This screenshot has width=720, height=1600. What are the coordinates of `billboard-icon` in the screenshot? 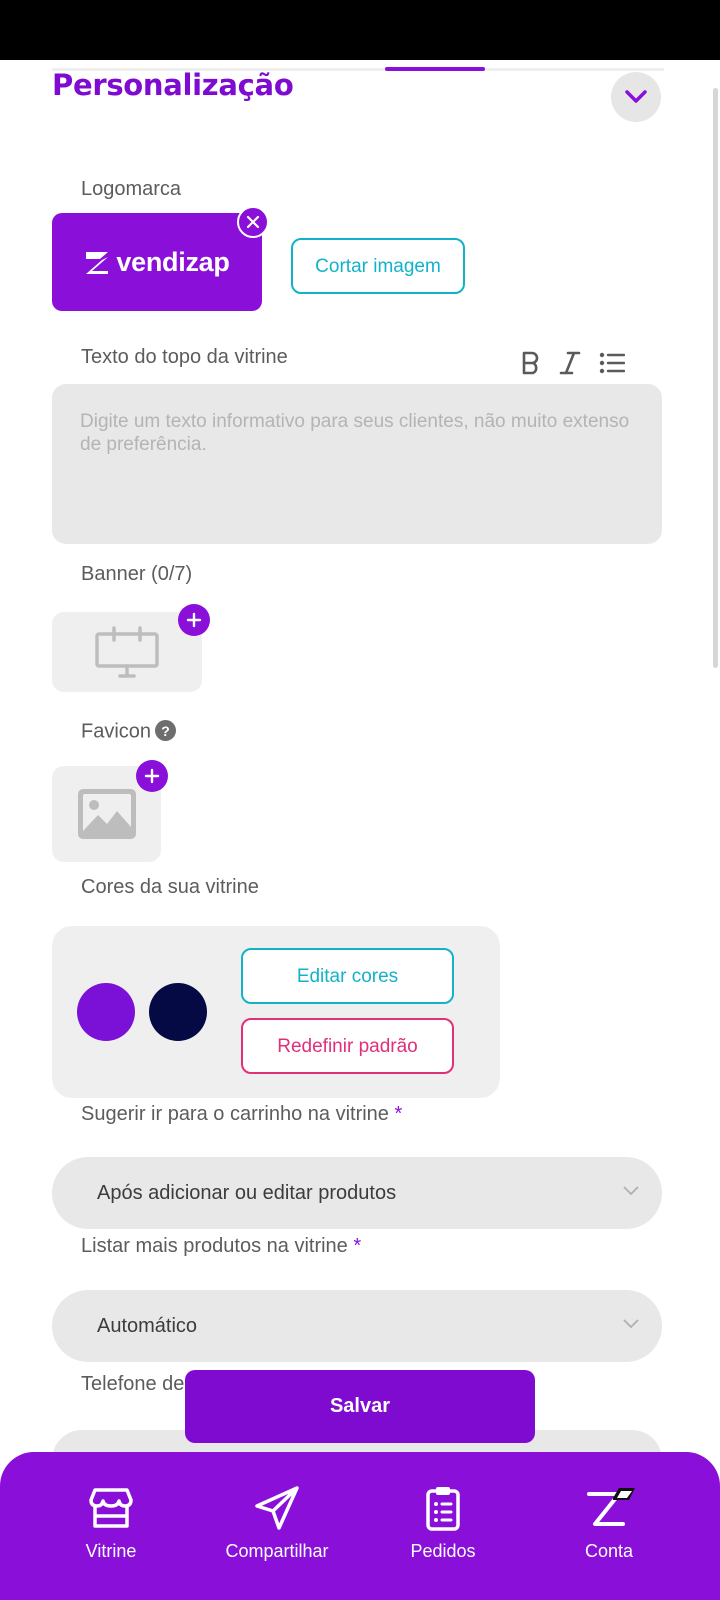 It's located at (127, 652).